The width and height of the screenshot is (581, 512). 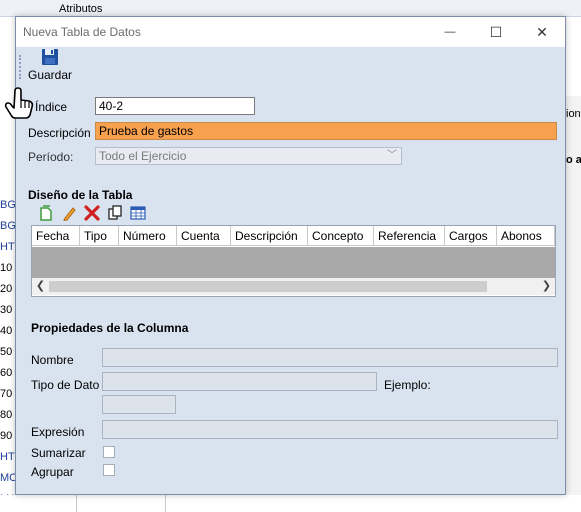 I want to click on column-header: Fecha, so click(x=56, y=236).